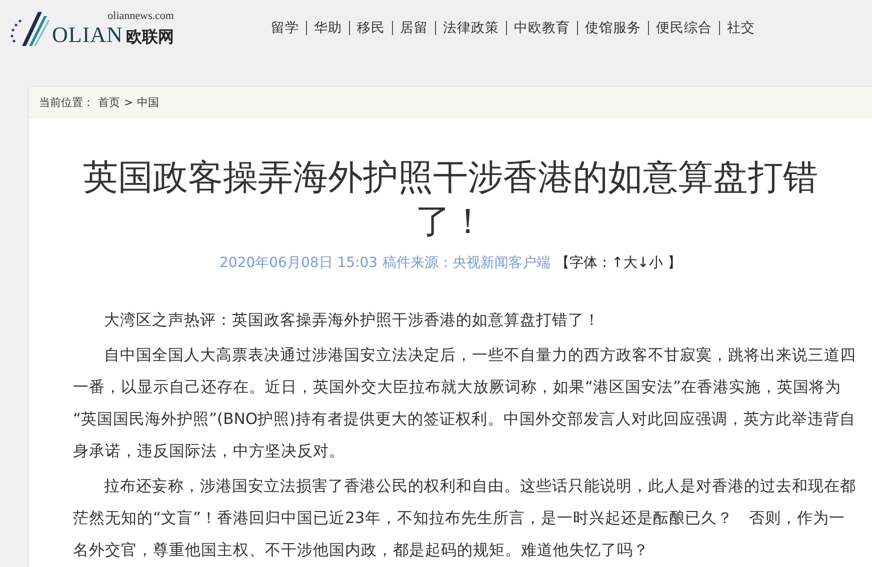 This screenshot has height=567, width=872. Describe the element at coordinates (674, 263) in the screenshot. I see `bracket-label: 】` at that location.